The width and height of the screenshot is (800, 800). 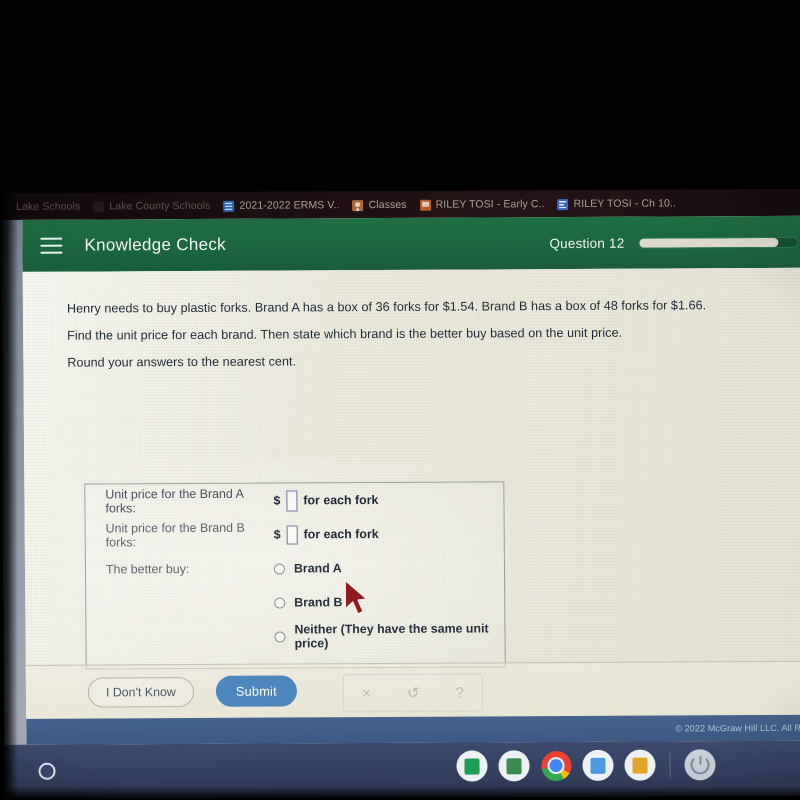 What do you see at coordinates (640, 765) in the screenshot?
I see `keep-icon` at bounding box center [640, 765].